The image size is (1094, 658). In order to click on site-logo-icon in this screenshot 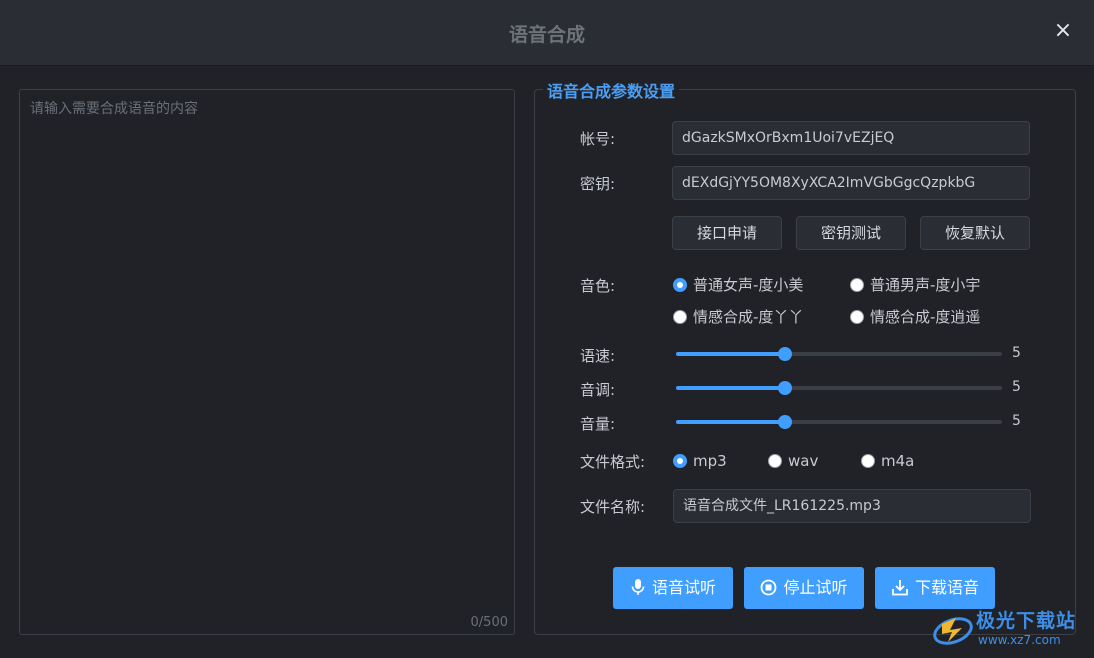, I will do `click(953, 631)`.